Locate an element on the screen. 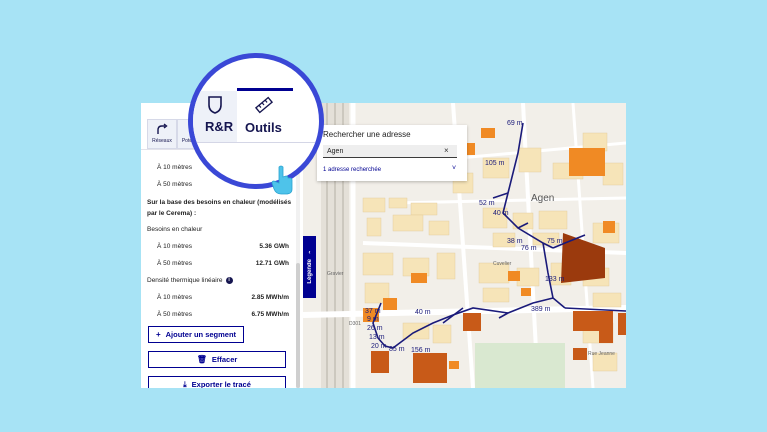  besoins-10m: À 10 mètres 5.36 GWh is located at coordinates (223, 246).